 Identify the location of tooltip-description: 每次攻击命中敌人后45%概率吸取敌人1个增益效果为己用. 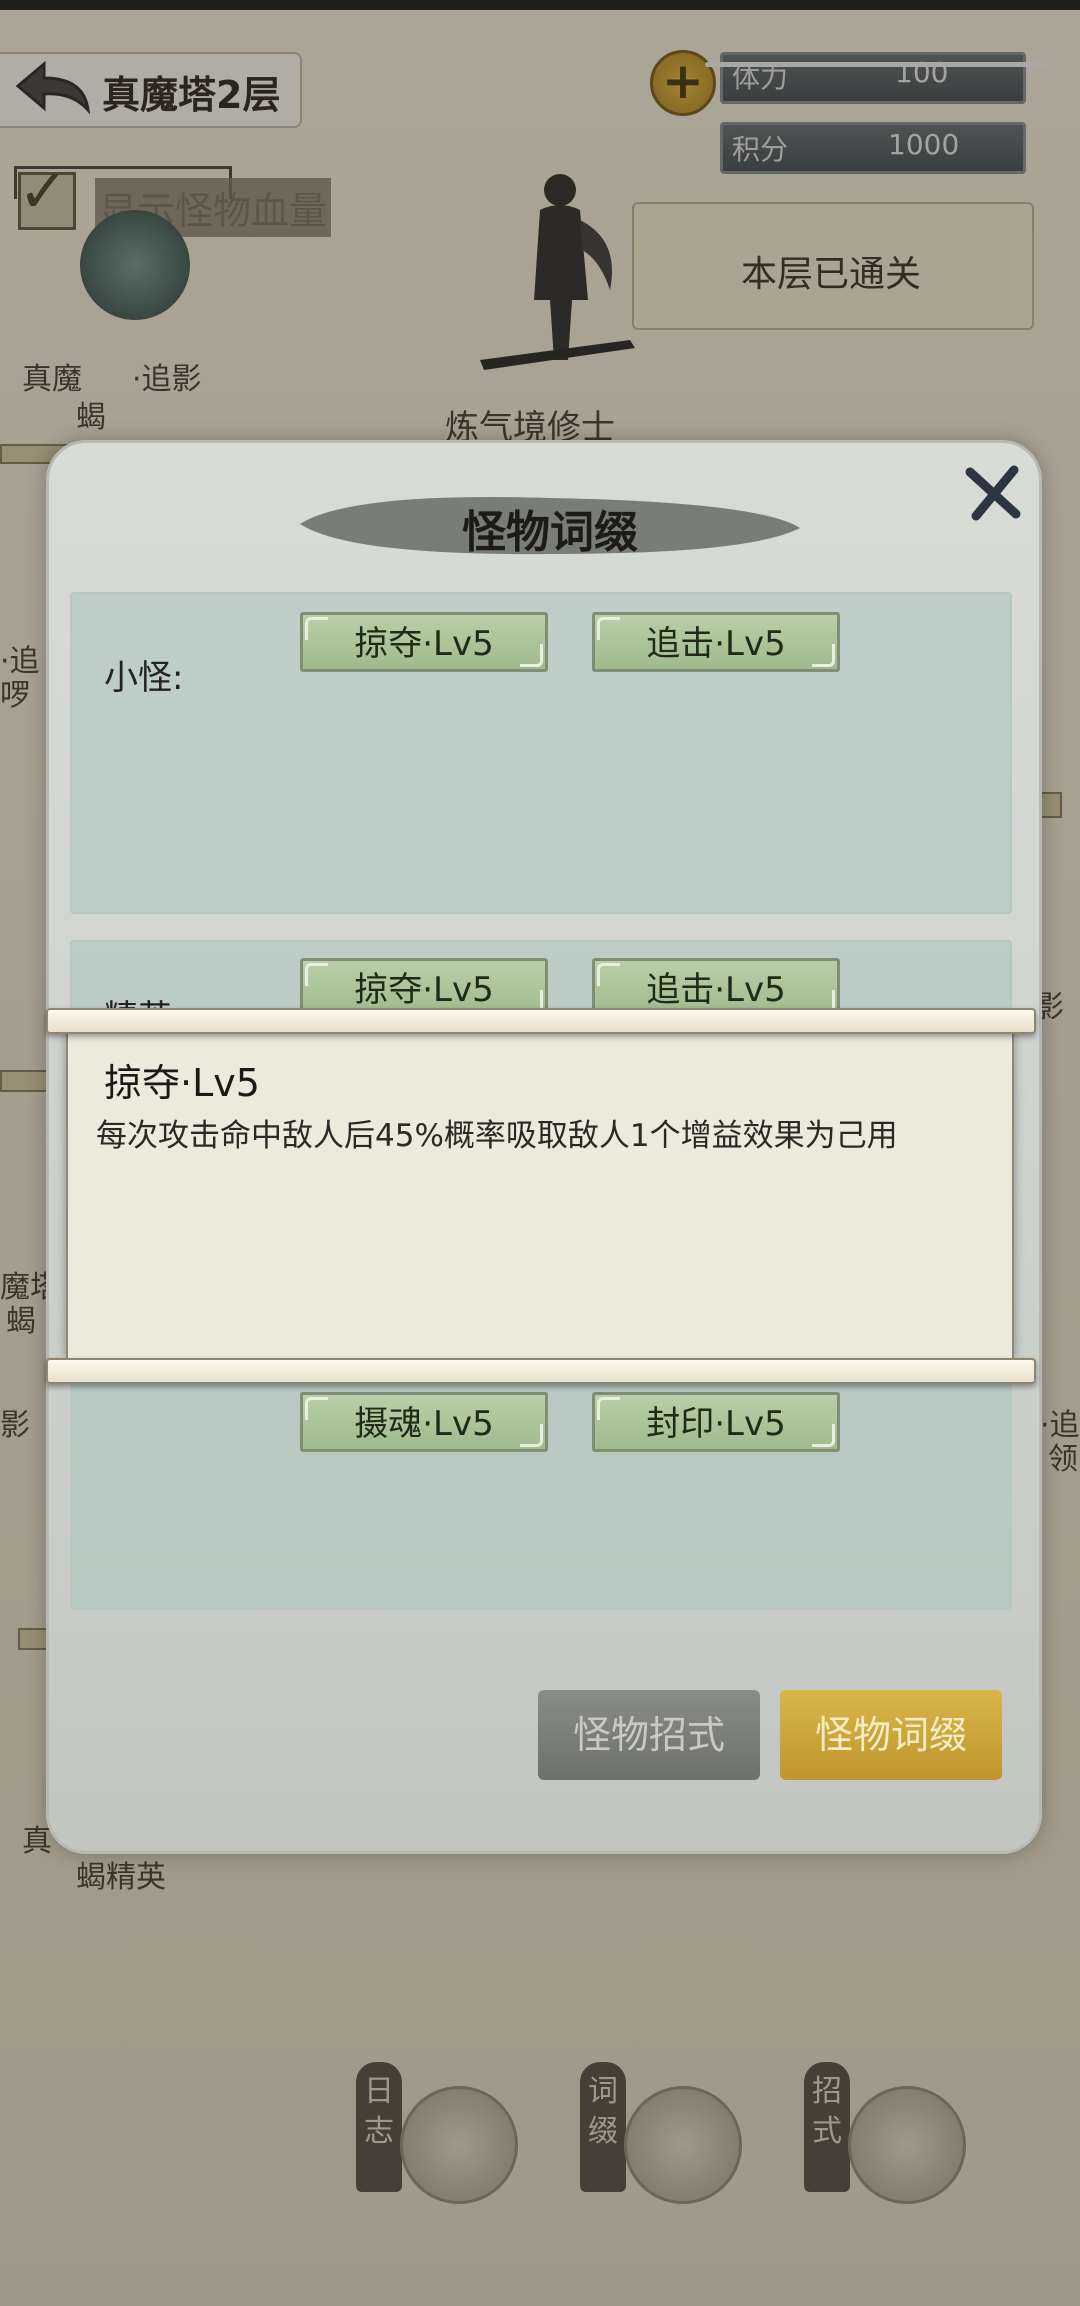
(497, 1136).